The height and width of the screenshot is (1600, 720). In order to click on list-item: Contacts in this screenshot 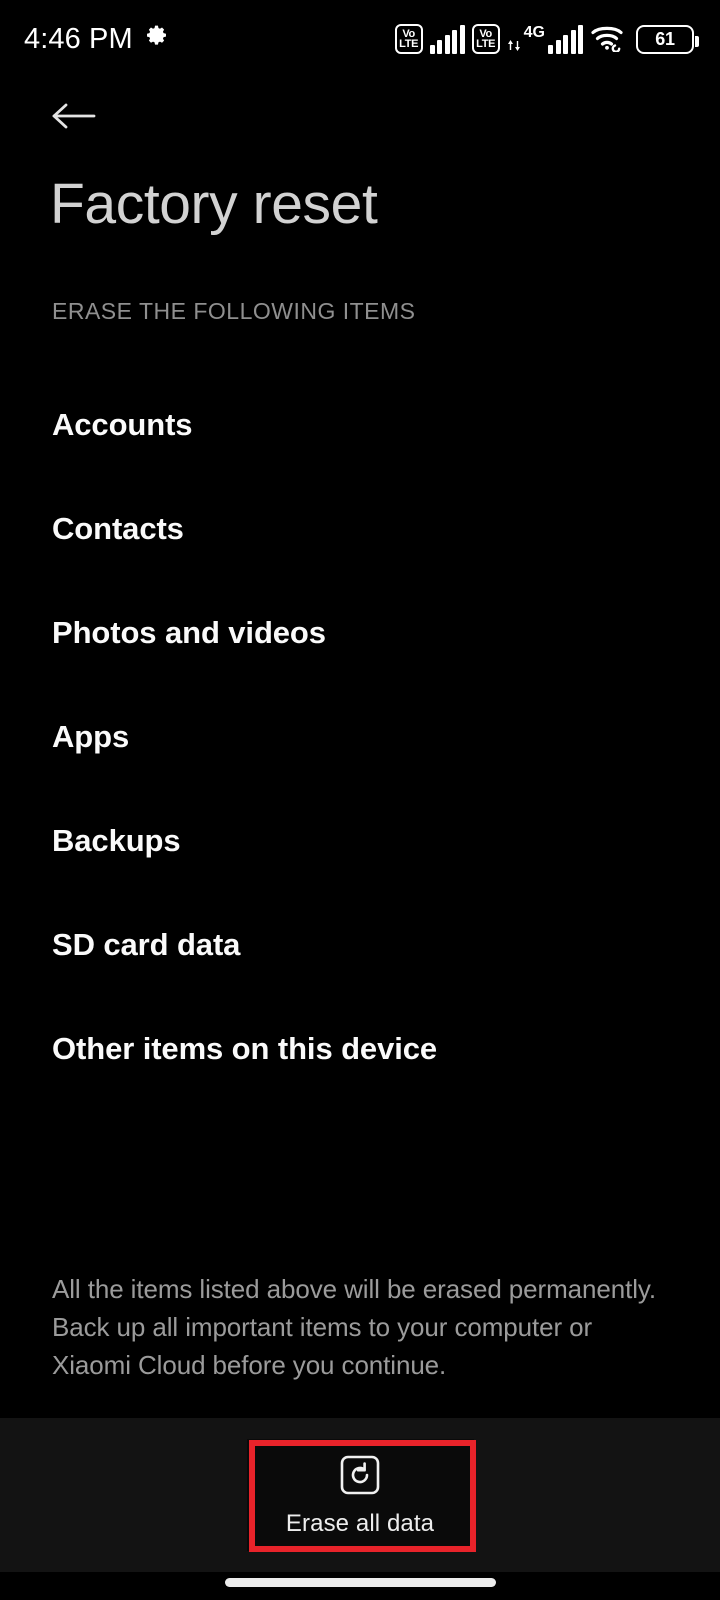, I will do `click(360, 528)`.